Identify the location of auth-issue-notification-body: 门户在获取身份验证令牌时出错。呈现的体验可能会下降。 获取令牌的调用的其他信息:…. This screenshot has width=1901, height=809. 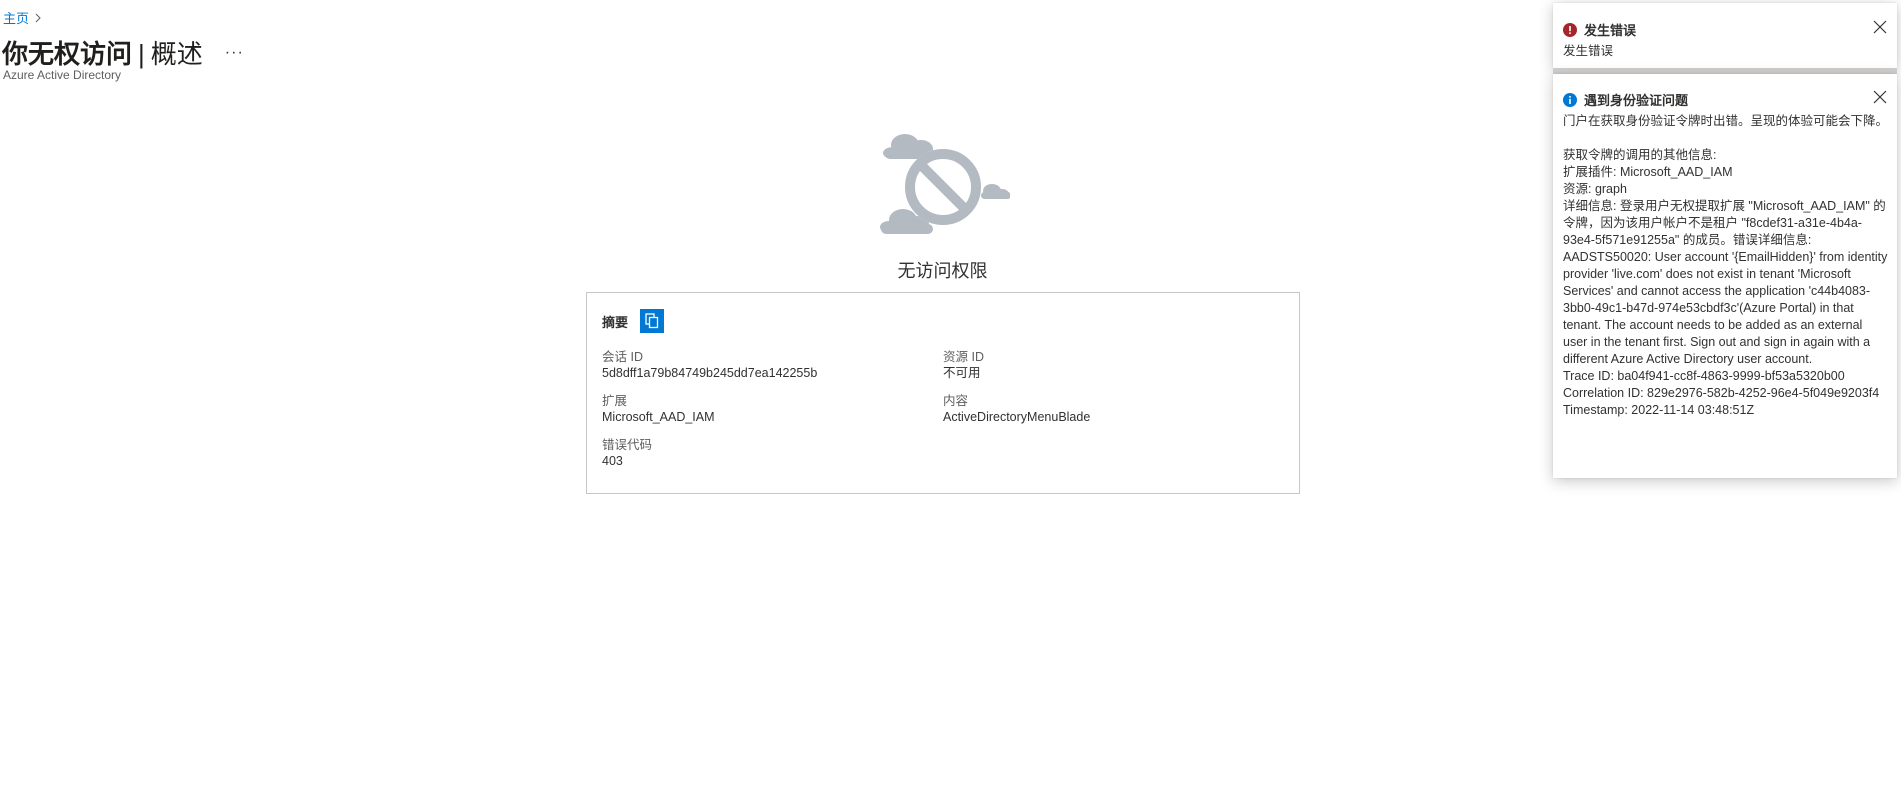
(1726, 265).